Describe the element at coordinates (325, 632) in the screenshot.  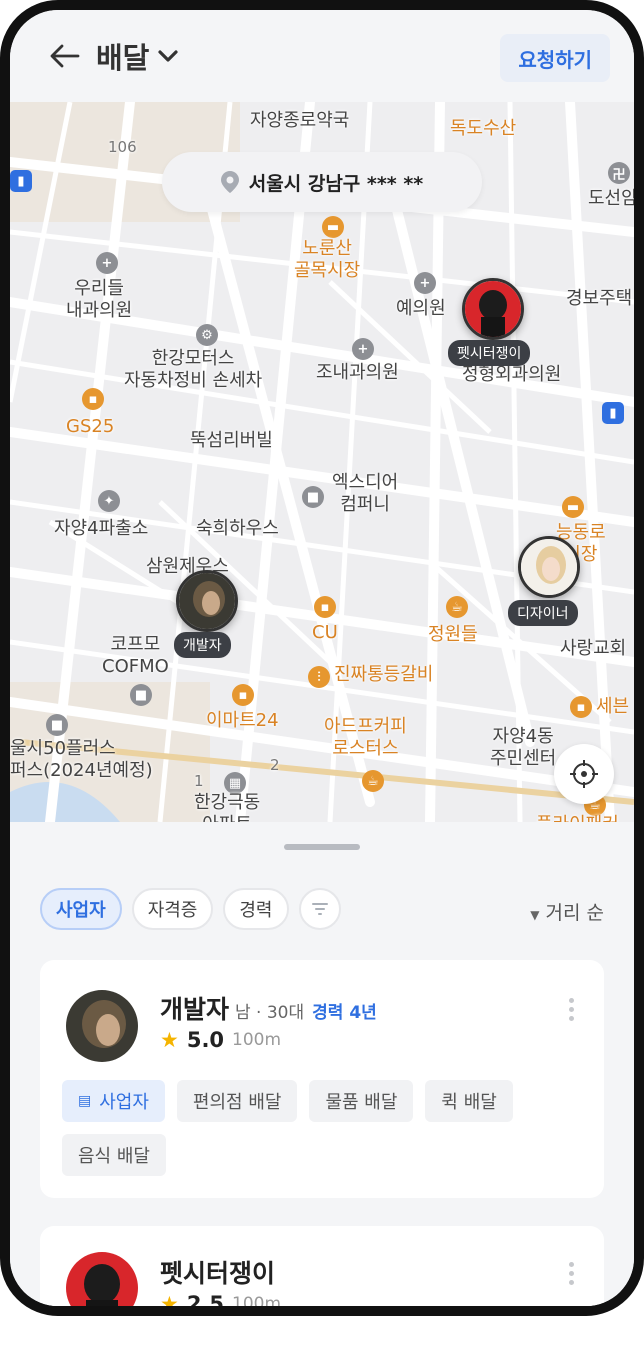
I see `map-label: CU` at that location.